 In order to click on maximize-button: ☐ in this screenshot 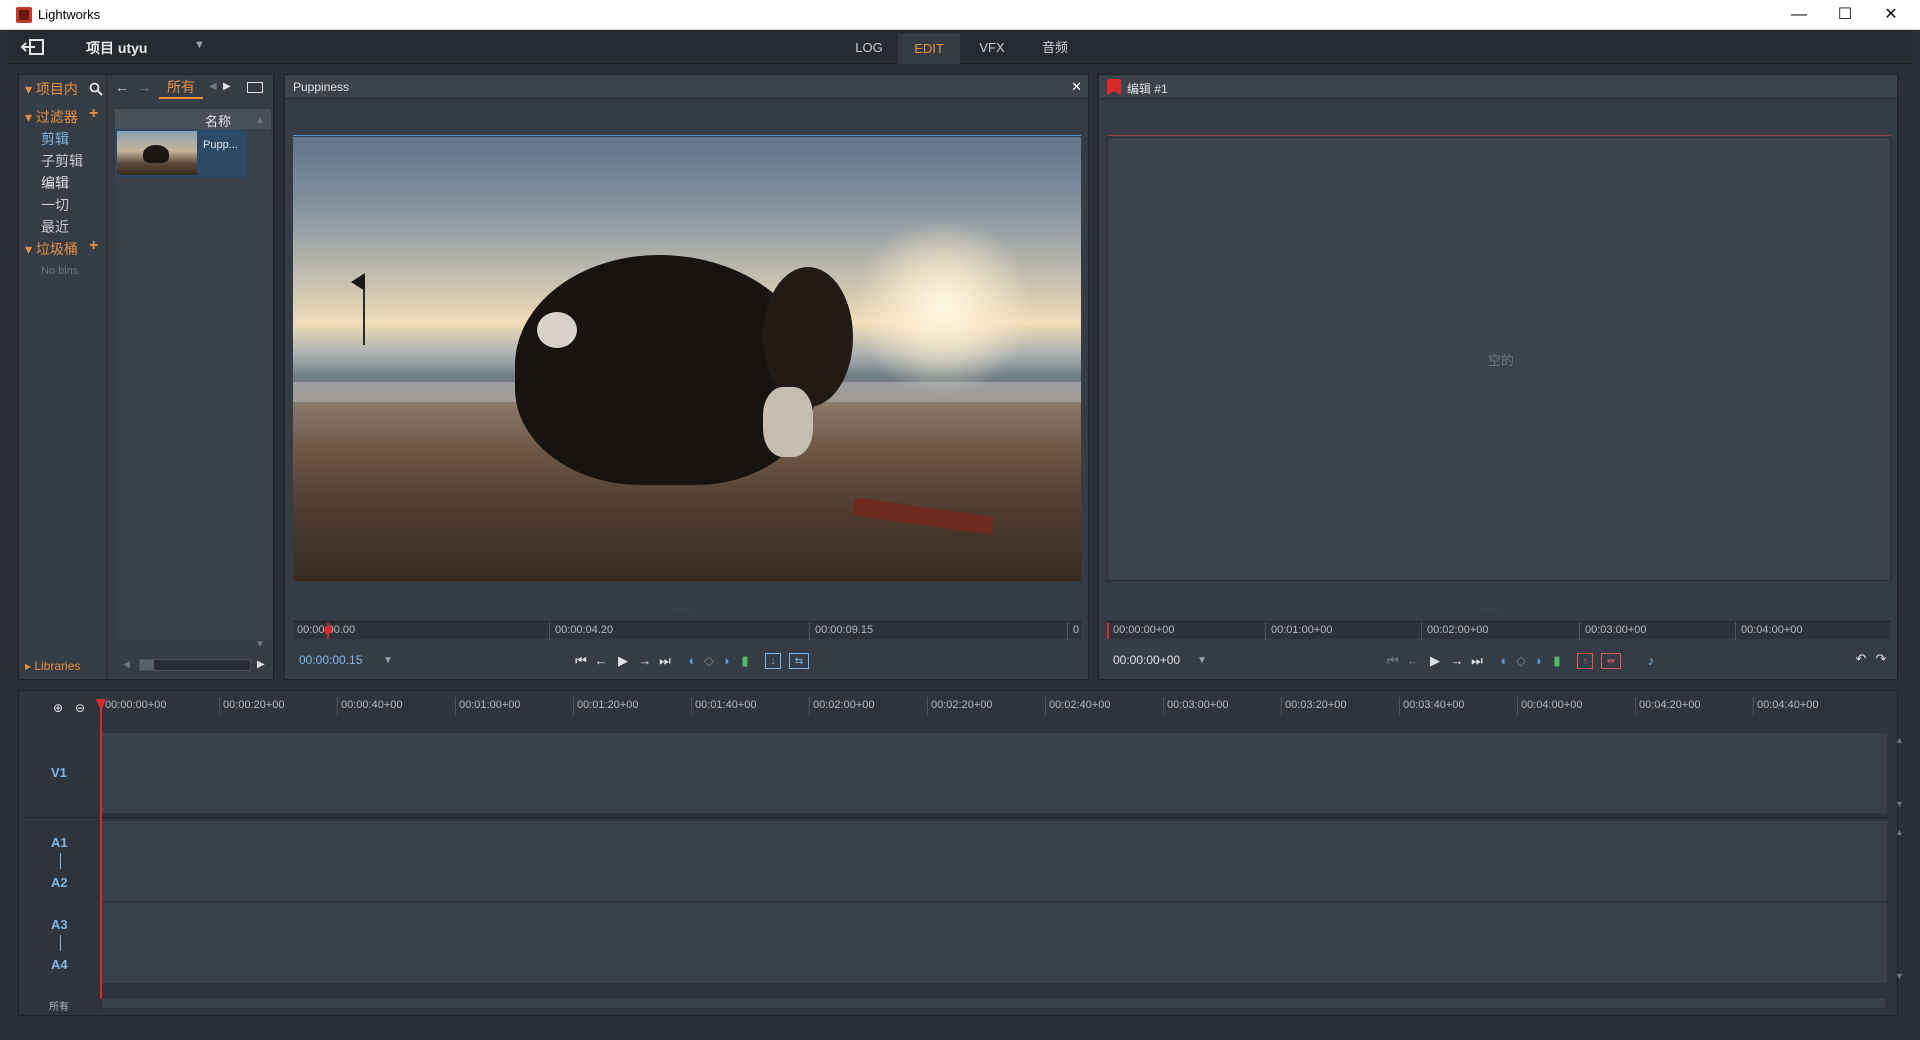, I will do `click(1845, 15)`.